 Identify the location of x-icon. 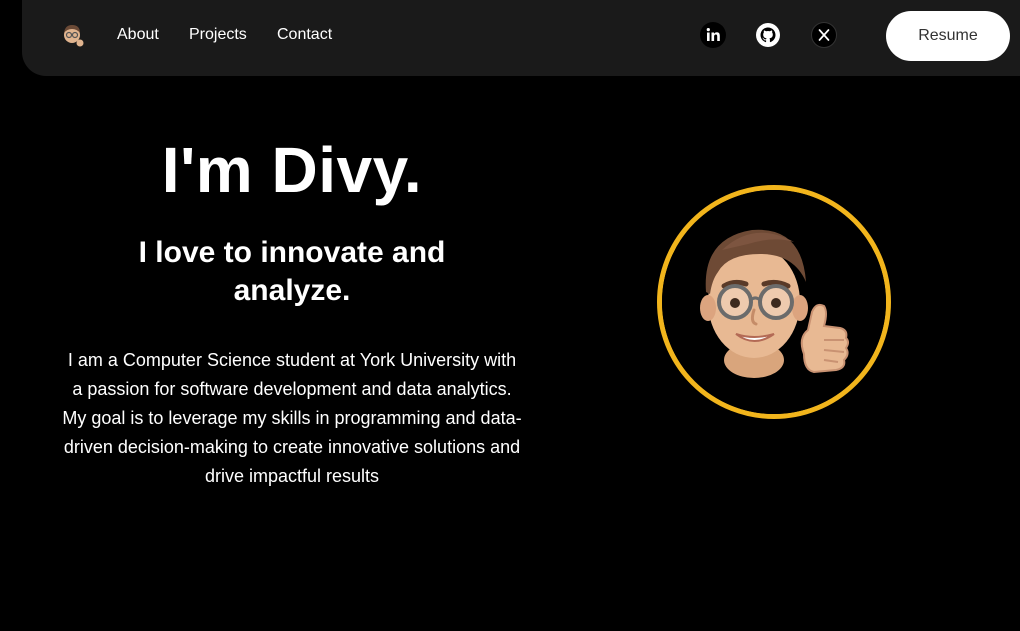
(824, 35).